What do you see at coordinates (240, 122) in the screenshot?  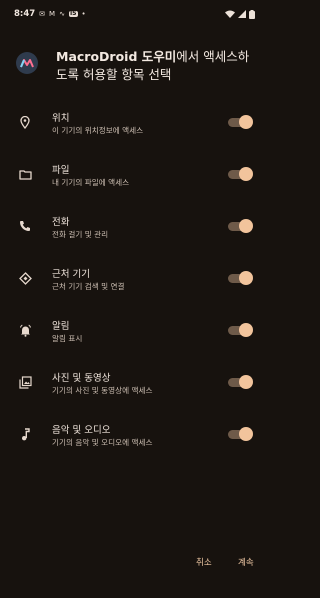 I see `location-toggle` at bounding box center [240, 122].